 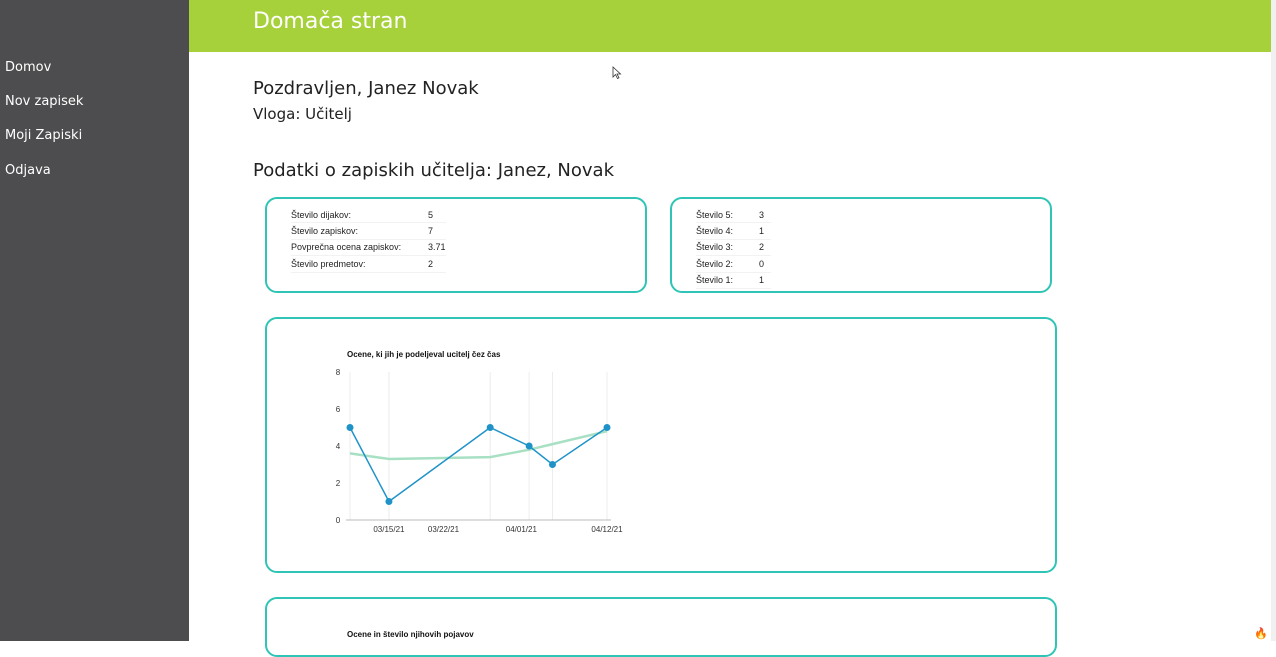 What do you see at coordinates (617, 73) in the screenshot?
I see `mouse-cursor-icon` at bounding box center [617, 73].